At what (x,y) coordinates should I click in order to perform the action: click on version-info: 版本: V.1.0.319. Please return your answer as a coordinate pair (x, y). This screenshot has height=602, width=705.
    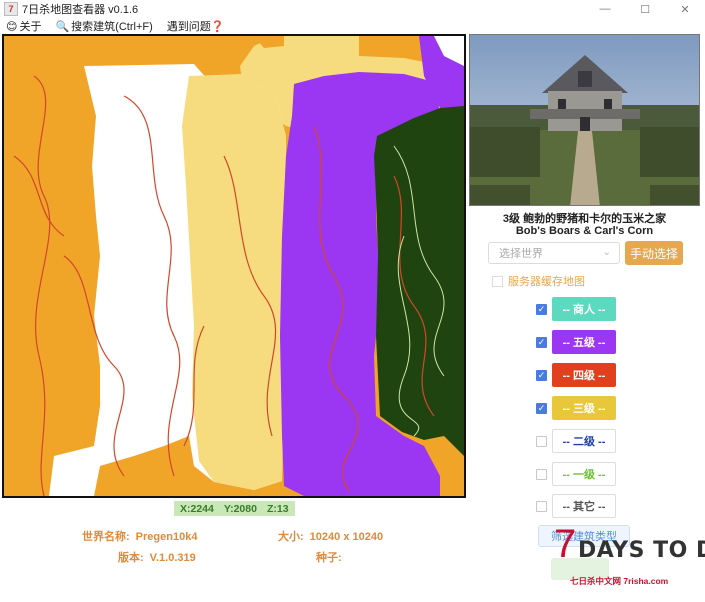
    Looking at the image, I should click on (157, 557).